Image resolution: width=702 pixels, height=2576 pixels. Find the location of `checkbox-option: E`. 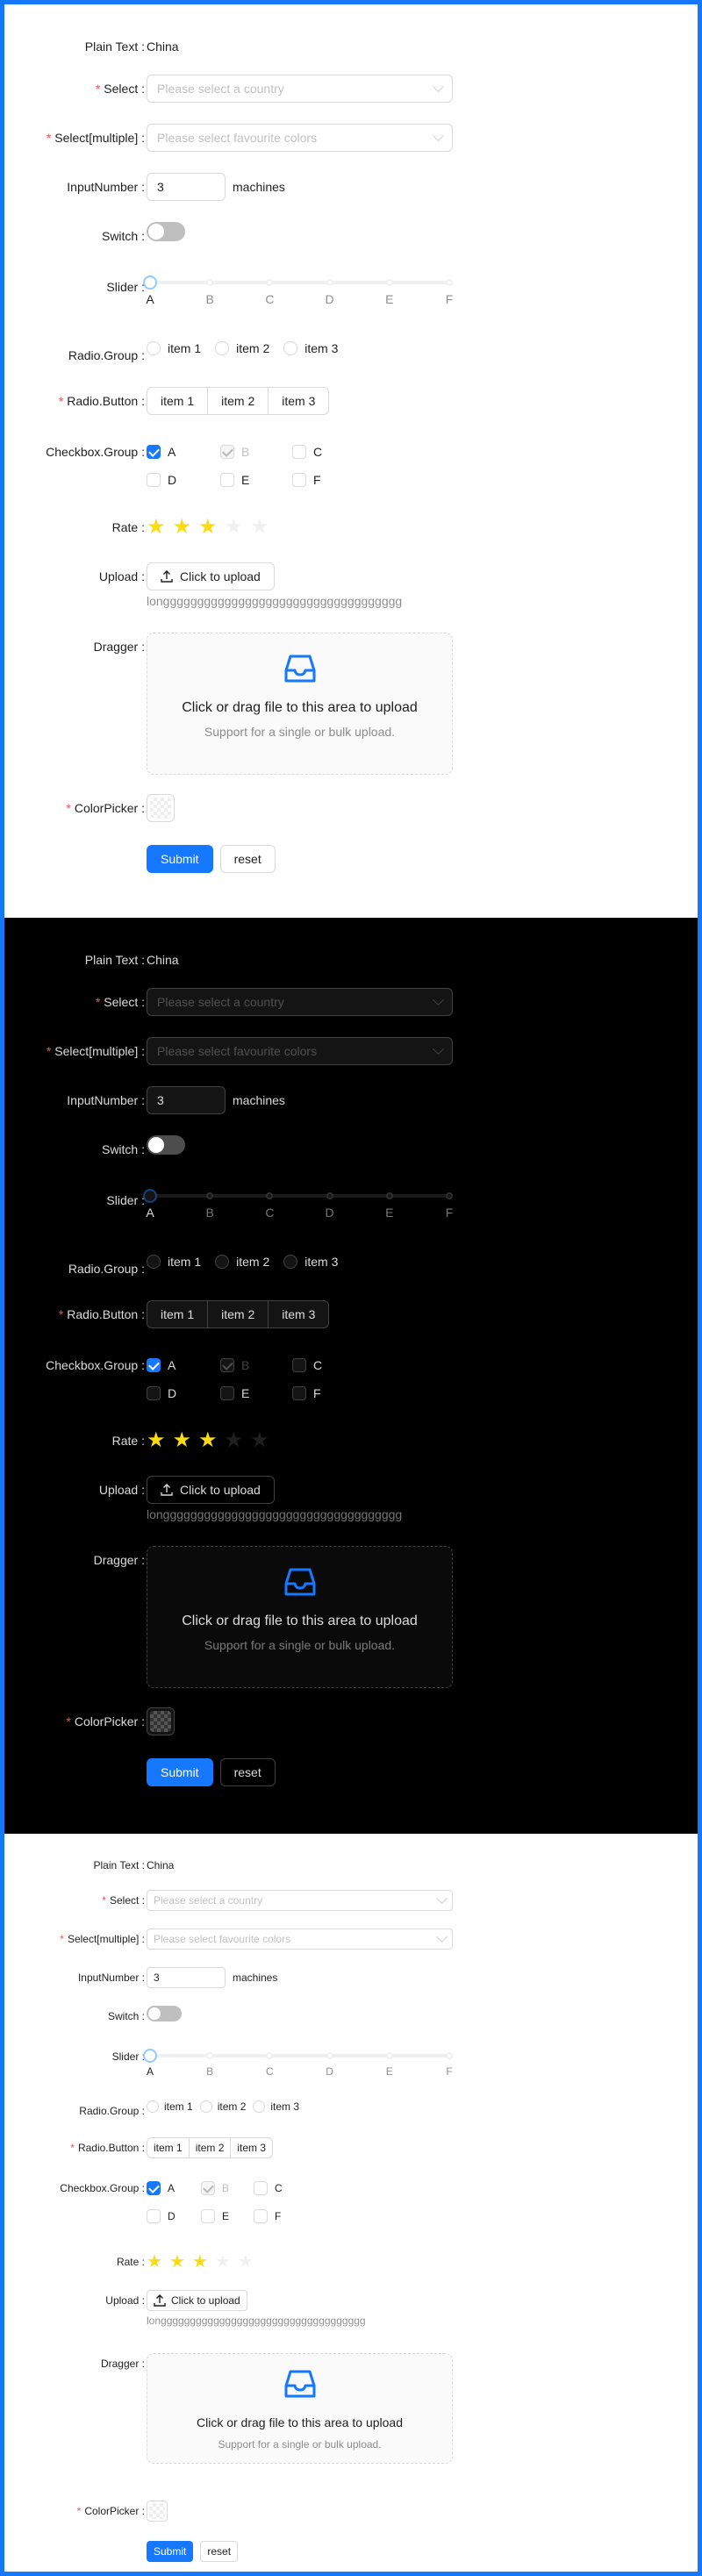

checkbox-option: E is located at coordinates (234, 480).